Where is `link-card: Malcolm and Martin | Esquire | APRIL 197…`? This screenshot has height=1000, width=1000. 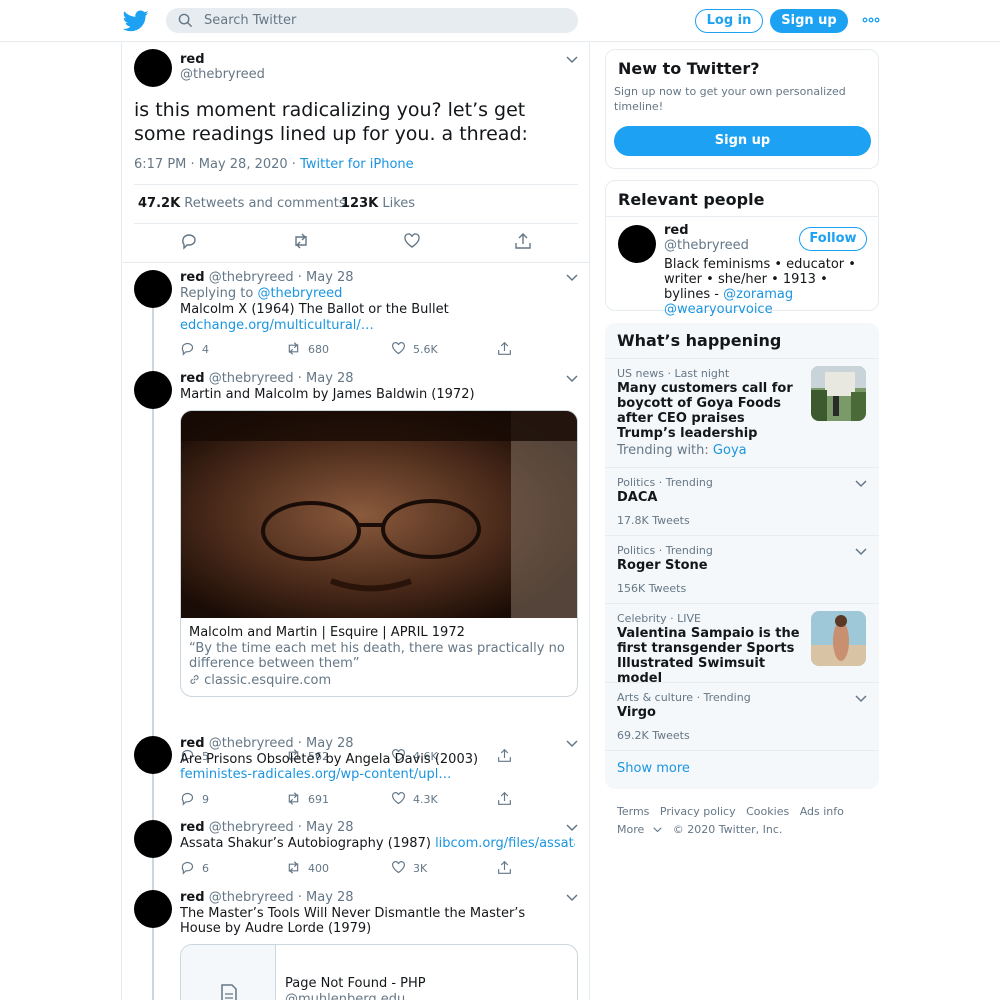
link-card: Malcolm and Martin | Esquire | APRIL 197… is located at coordinates (379, 553).